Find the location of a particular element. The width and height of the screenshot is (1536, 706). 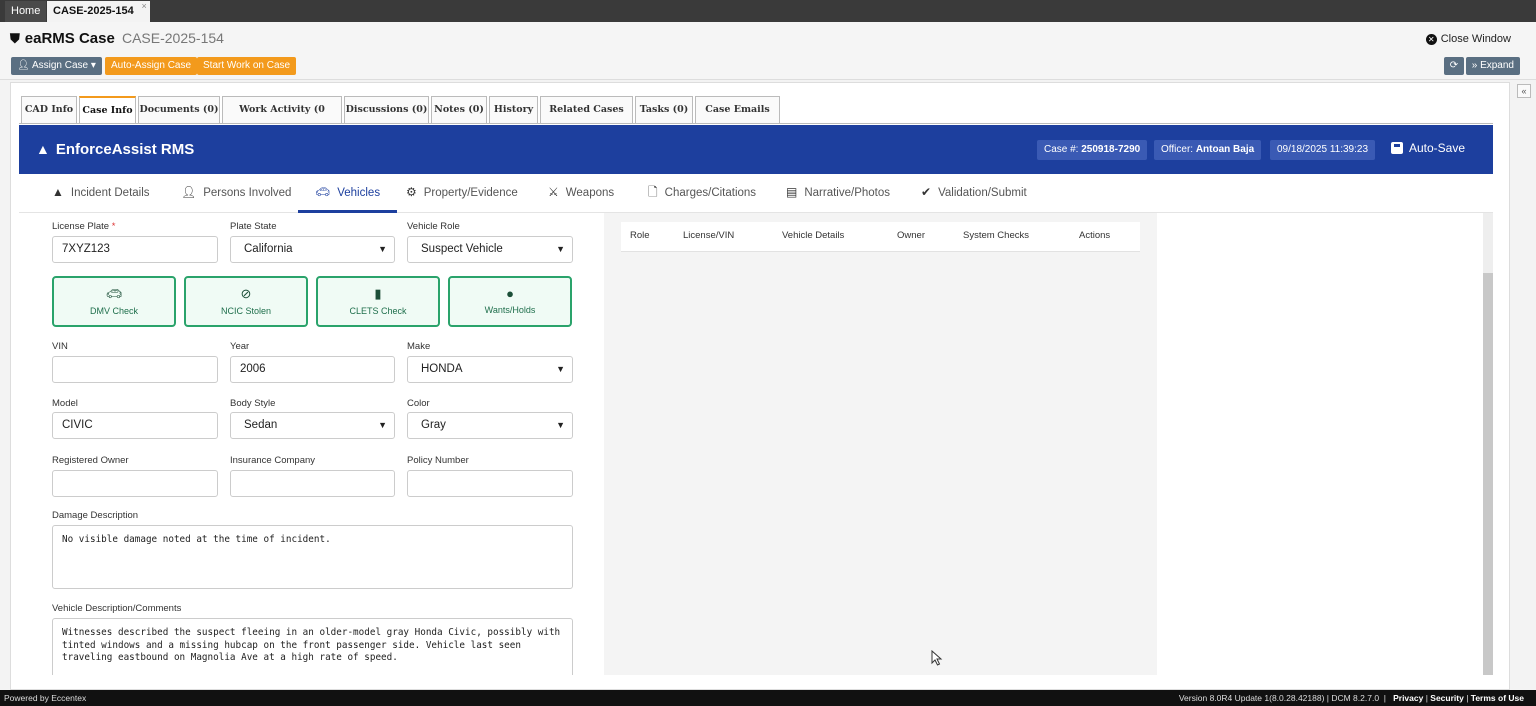

person-icon: 👤︎ is located at coordinates (189, 192).